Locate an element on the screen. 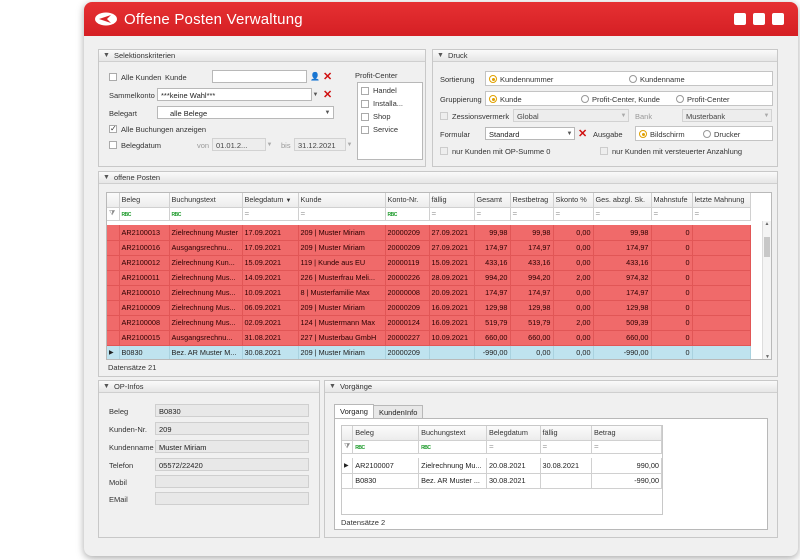  column-header: letzte Mahnung is located at coordinates (721, 200).